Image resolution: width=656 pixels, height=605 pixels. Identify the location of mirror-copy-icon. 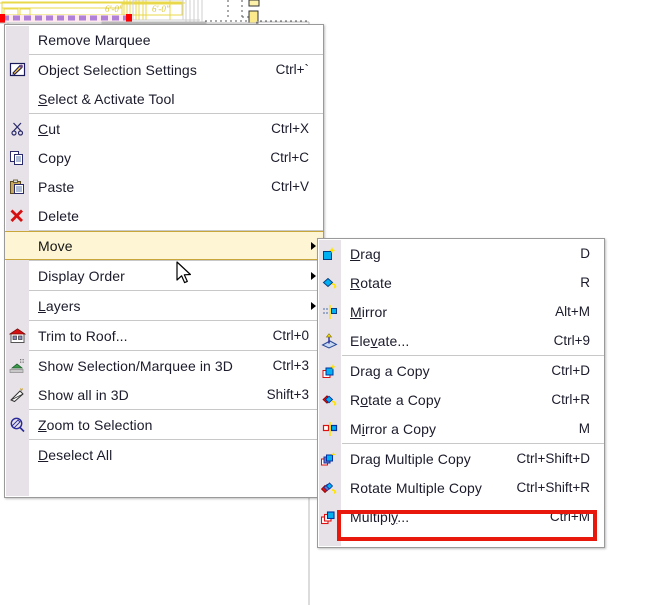
(329, 428).